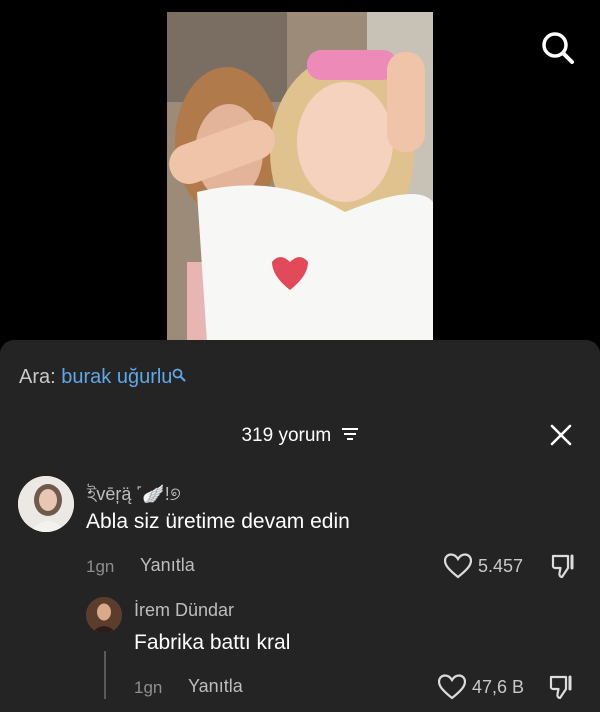 This screenshot has width=600, height=712. Describe the element at coordinates (501, 565) in the screenshot. I see `like-count: 5.457` at that location.